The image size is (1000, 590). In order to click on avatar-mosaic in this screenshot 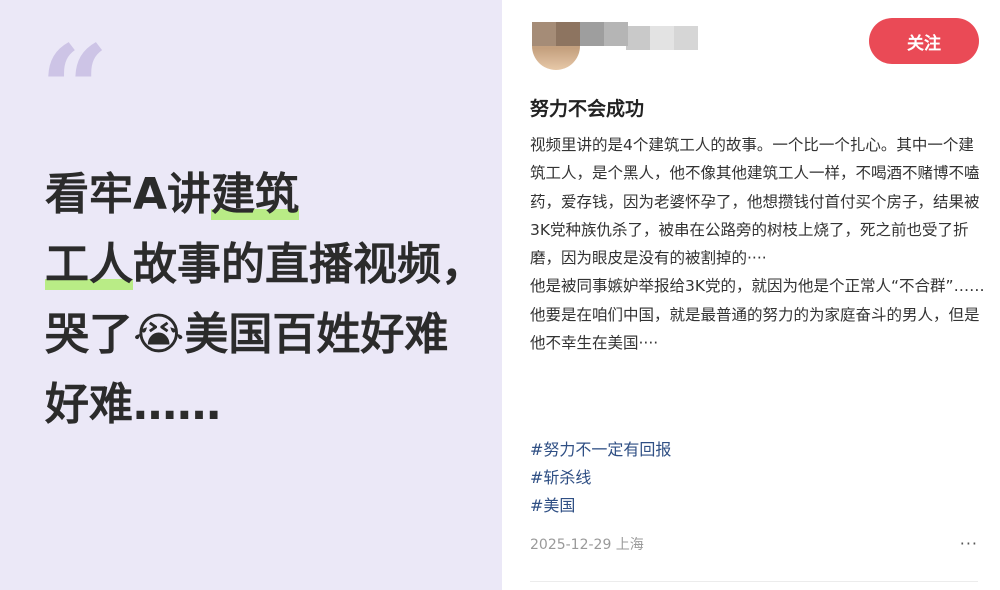, I will do `click(580, 34)`.